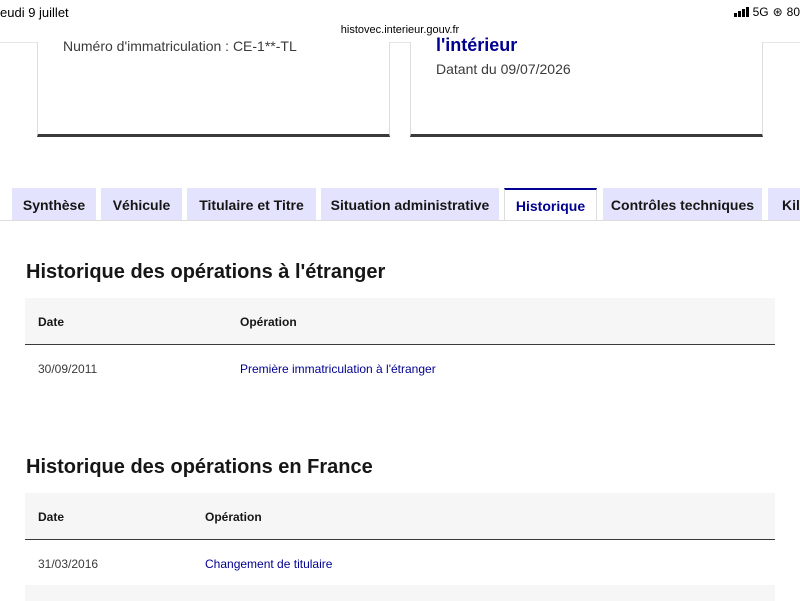  What do you see at coordinates (741, 12) in the screenshot?
I see `cellular-signal-icon` at bounding box center [741, 12].